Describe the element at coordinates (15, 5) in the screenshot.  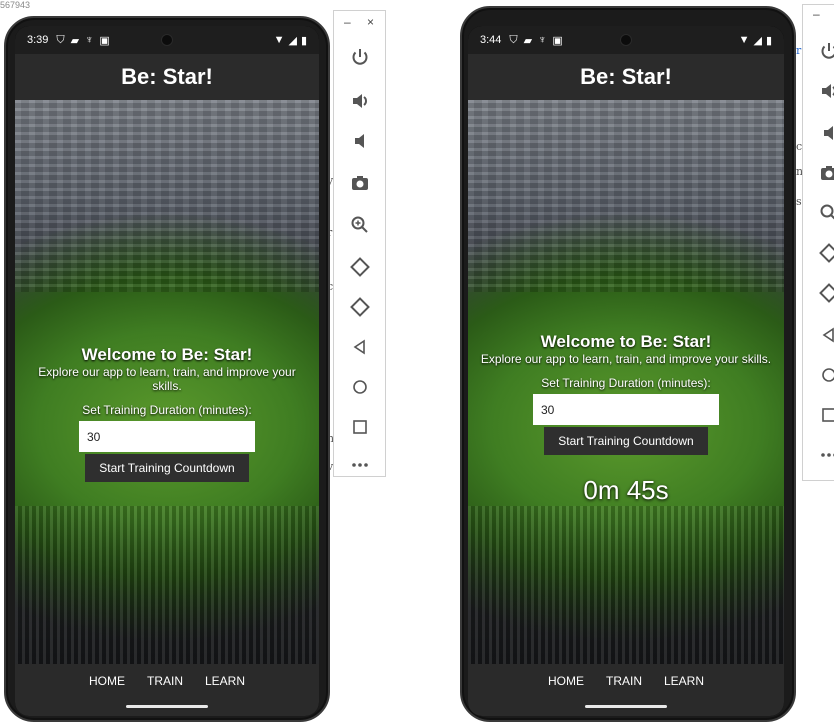
I see `background-fragment: 567943` at that location.